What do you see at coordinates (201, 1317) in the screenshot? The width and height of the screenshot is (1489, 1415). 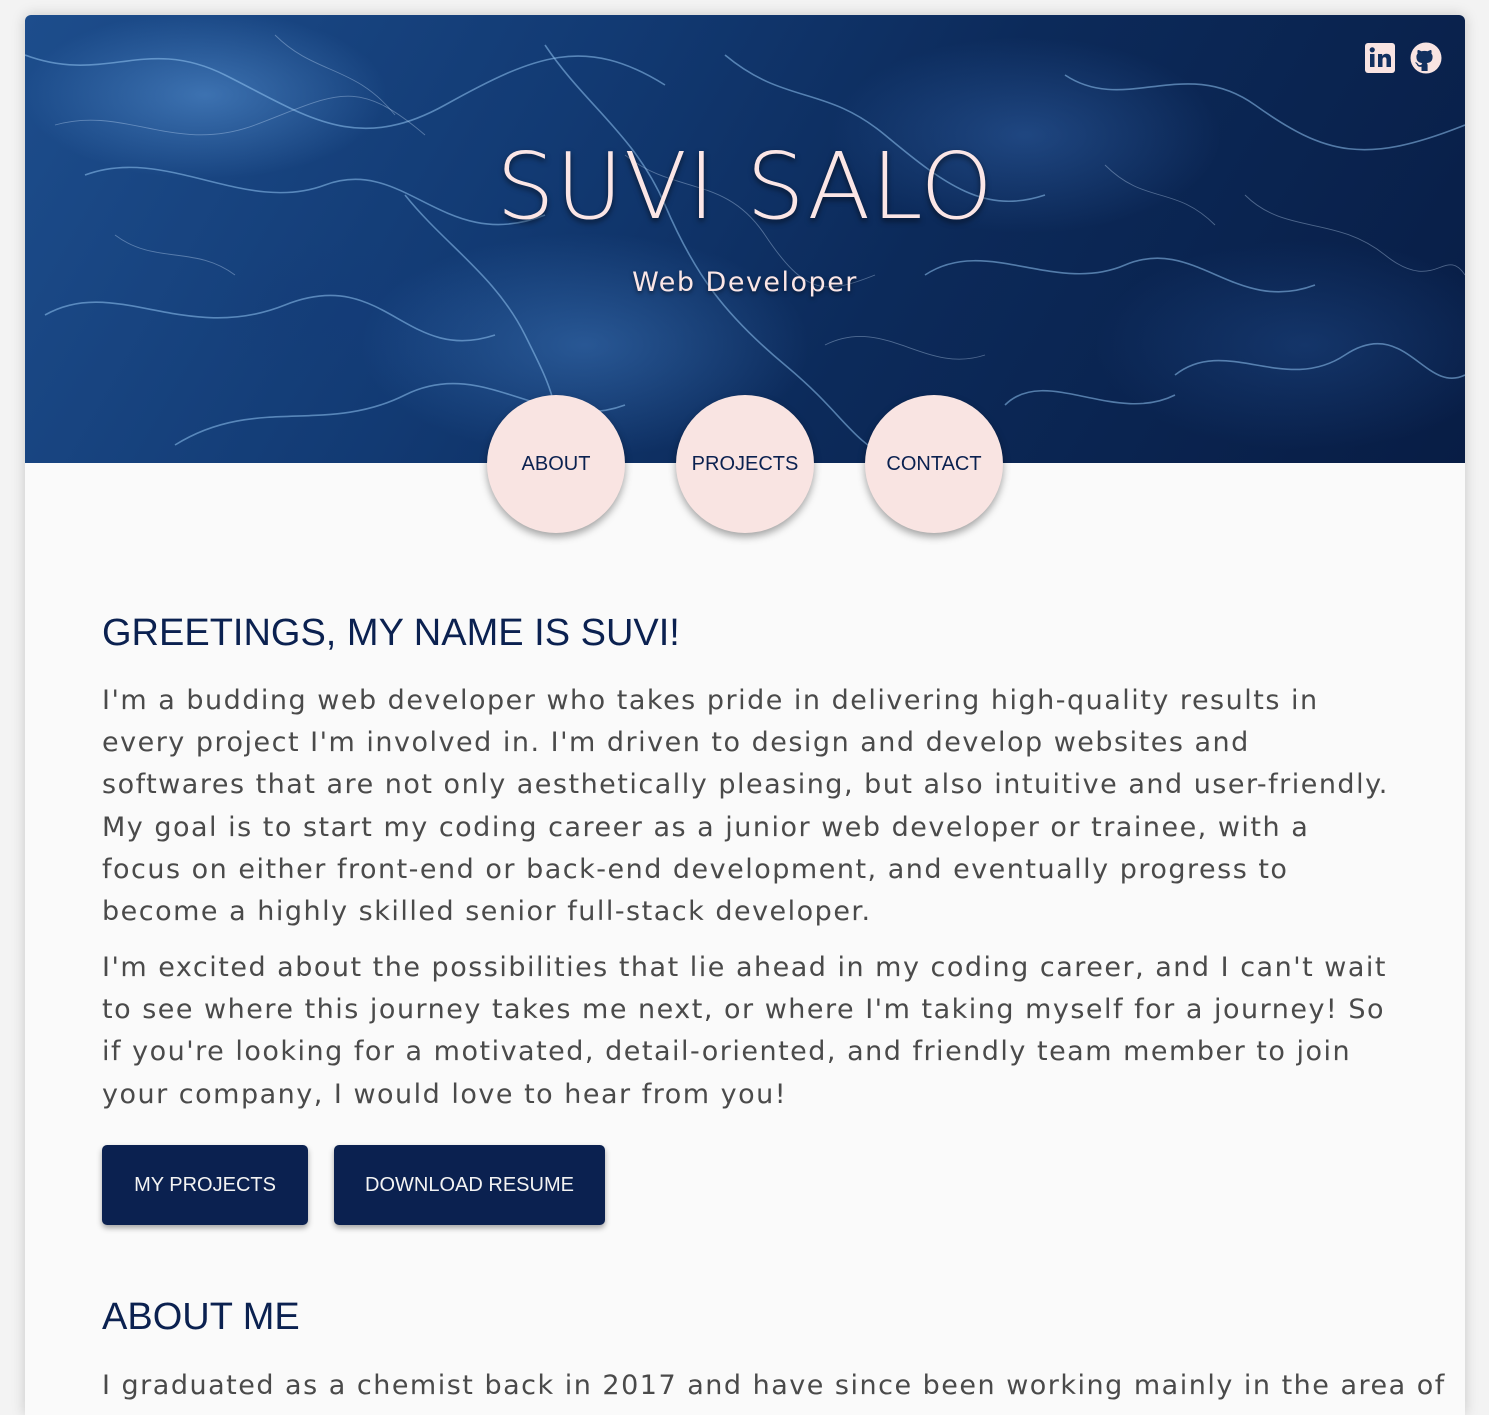 I see `about-heading: ABOUT ME` at bounding box center [201, 1317].